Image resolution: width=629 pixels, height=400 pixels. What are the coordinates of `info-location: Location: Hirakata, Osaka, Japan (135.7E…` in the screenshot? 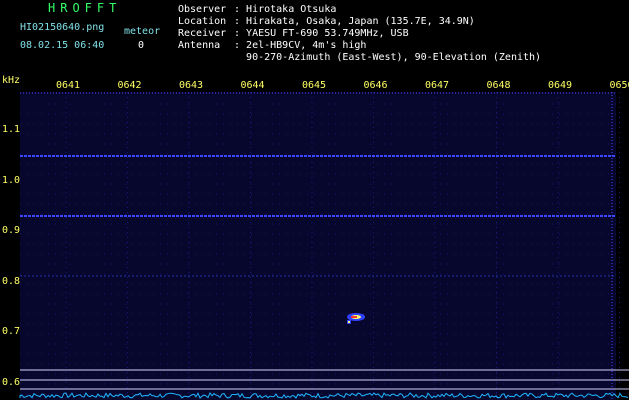 It's located at (326, 21).